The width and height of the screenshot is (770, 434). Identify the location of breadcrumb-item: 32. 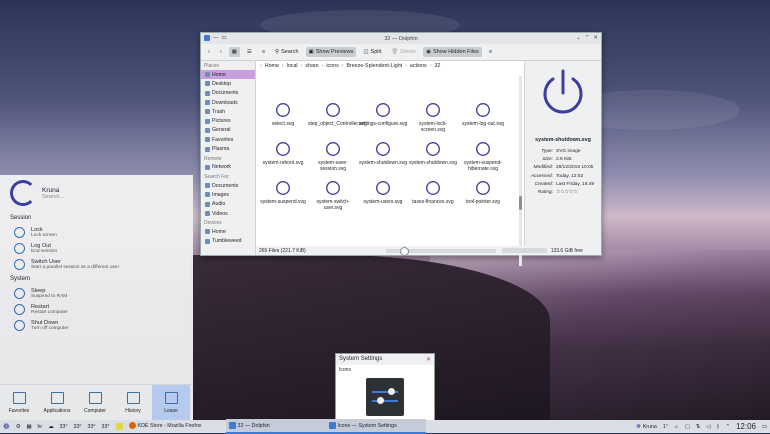
(437, 66).